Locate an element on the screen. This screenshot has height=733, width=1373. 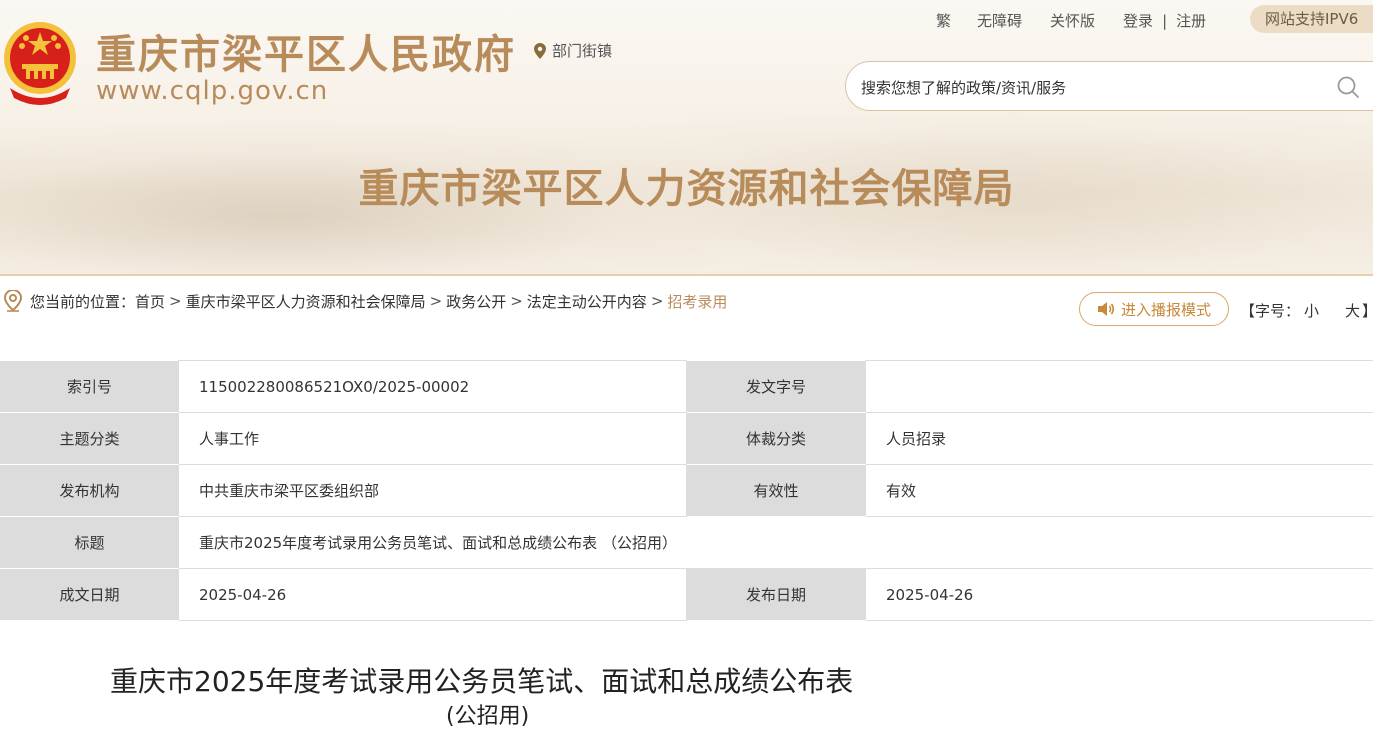
genre-label: 体裁分类 is located at coordinates (776, 438).